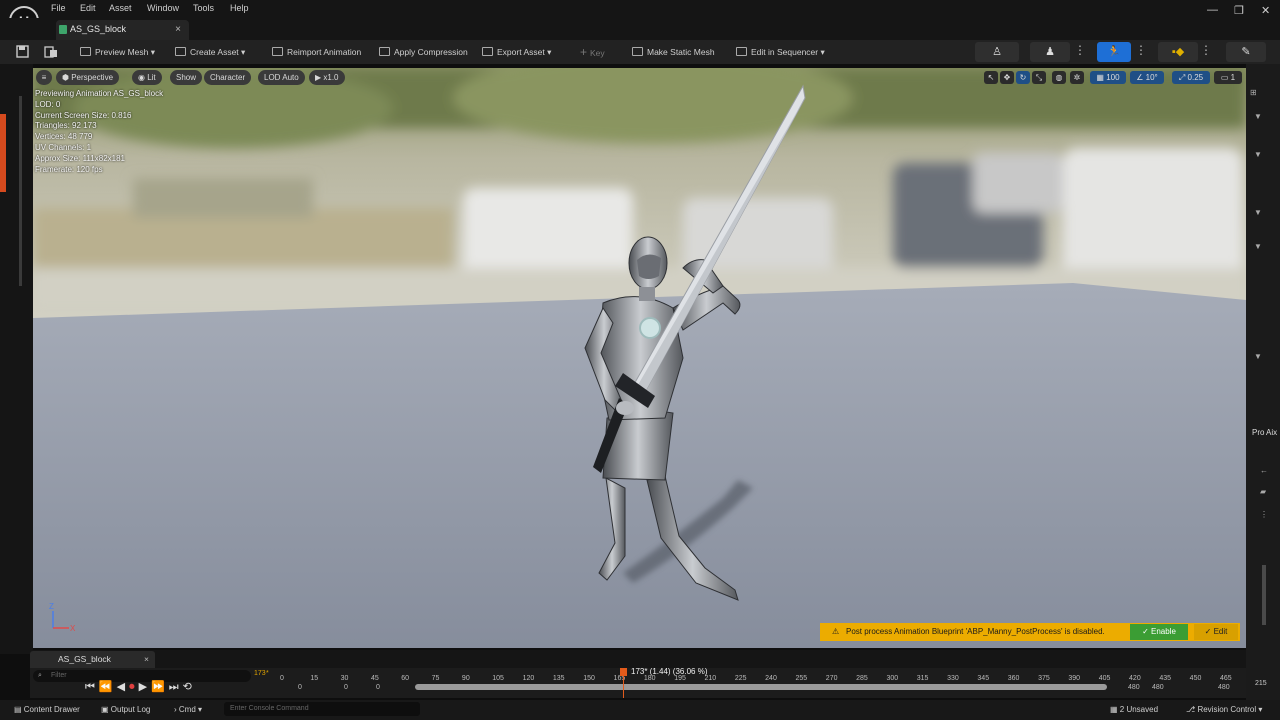 The height and width of the screenshot is (720, 1280). What do you see at coordinates (1264, 514) in the screenshot?
I see `options-icon: ⋮` at bounding box center [1264, 514].